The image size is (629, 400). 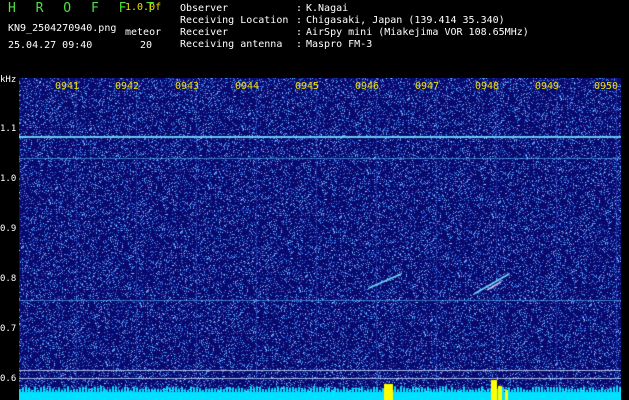 What do you see at coordinates (606, 86) in the screenshot?
I see `time-label: 0950` at bounding box center [606, 86].